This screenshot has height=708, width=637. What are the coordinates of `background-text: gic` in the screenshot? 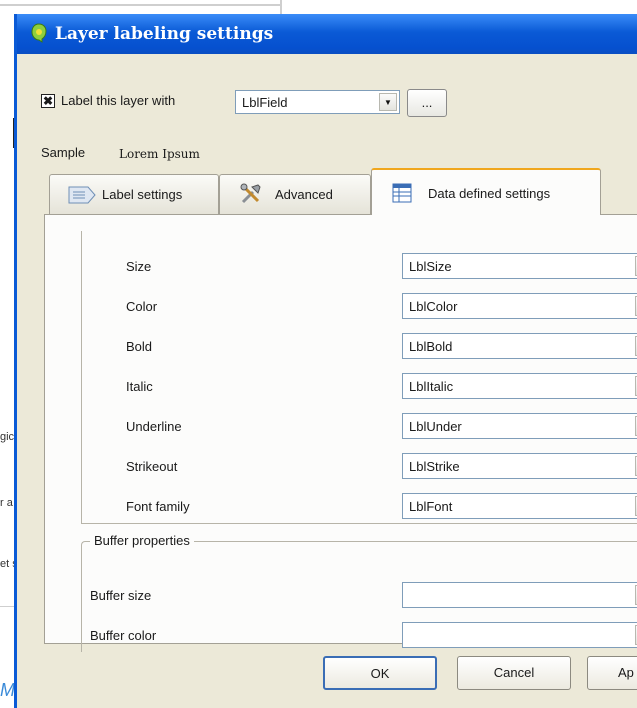 It's located at (7, 437).